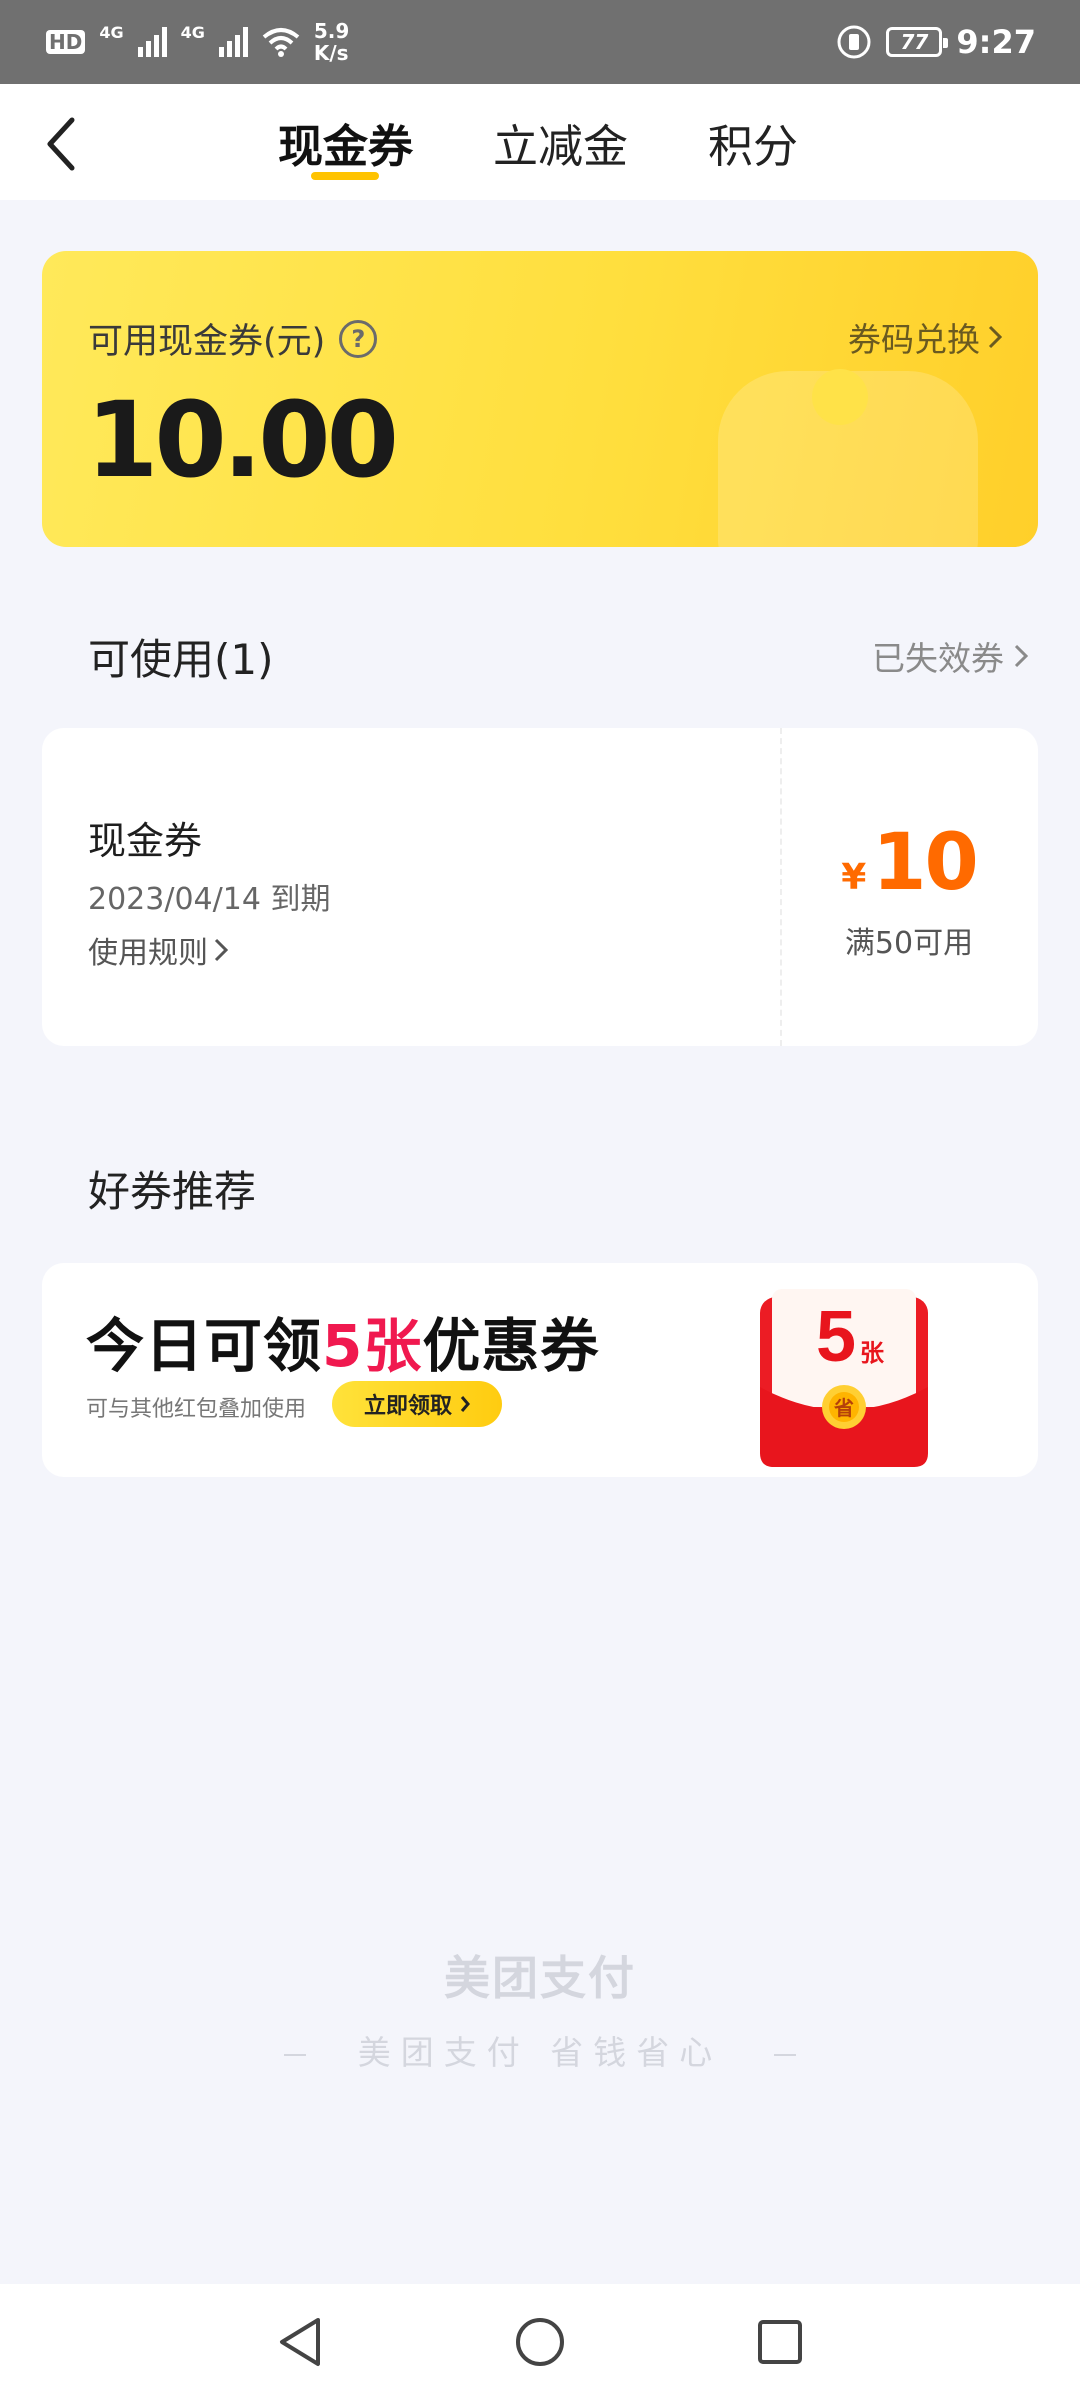 The height and width of the screenshot is (2400, 1080). I want to click on help-icon: ?, so click(358, 338).